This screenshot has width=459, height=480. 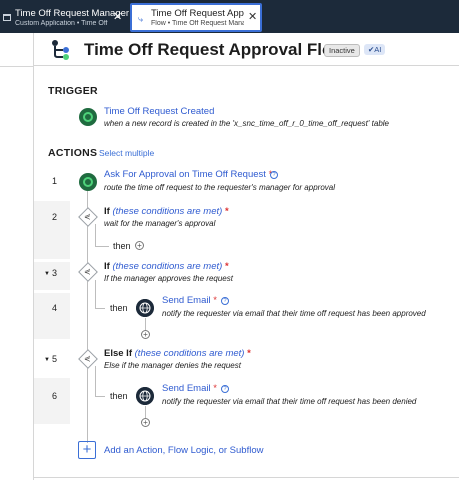 I want to click on step-number: 1, so click(x=55, y=181).